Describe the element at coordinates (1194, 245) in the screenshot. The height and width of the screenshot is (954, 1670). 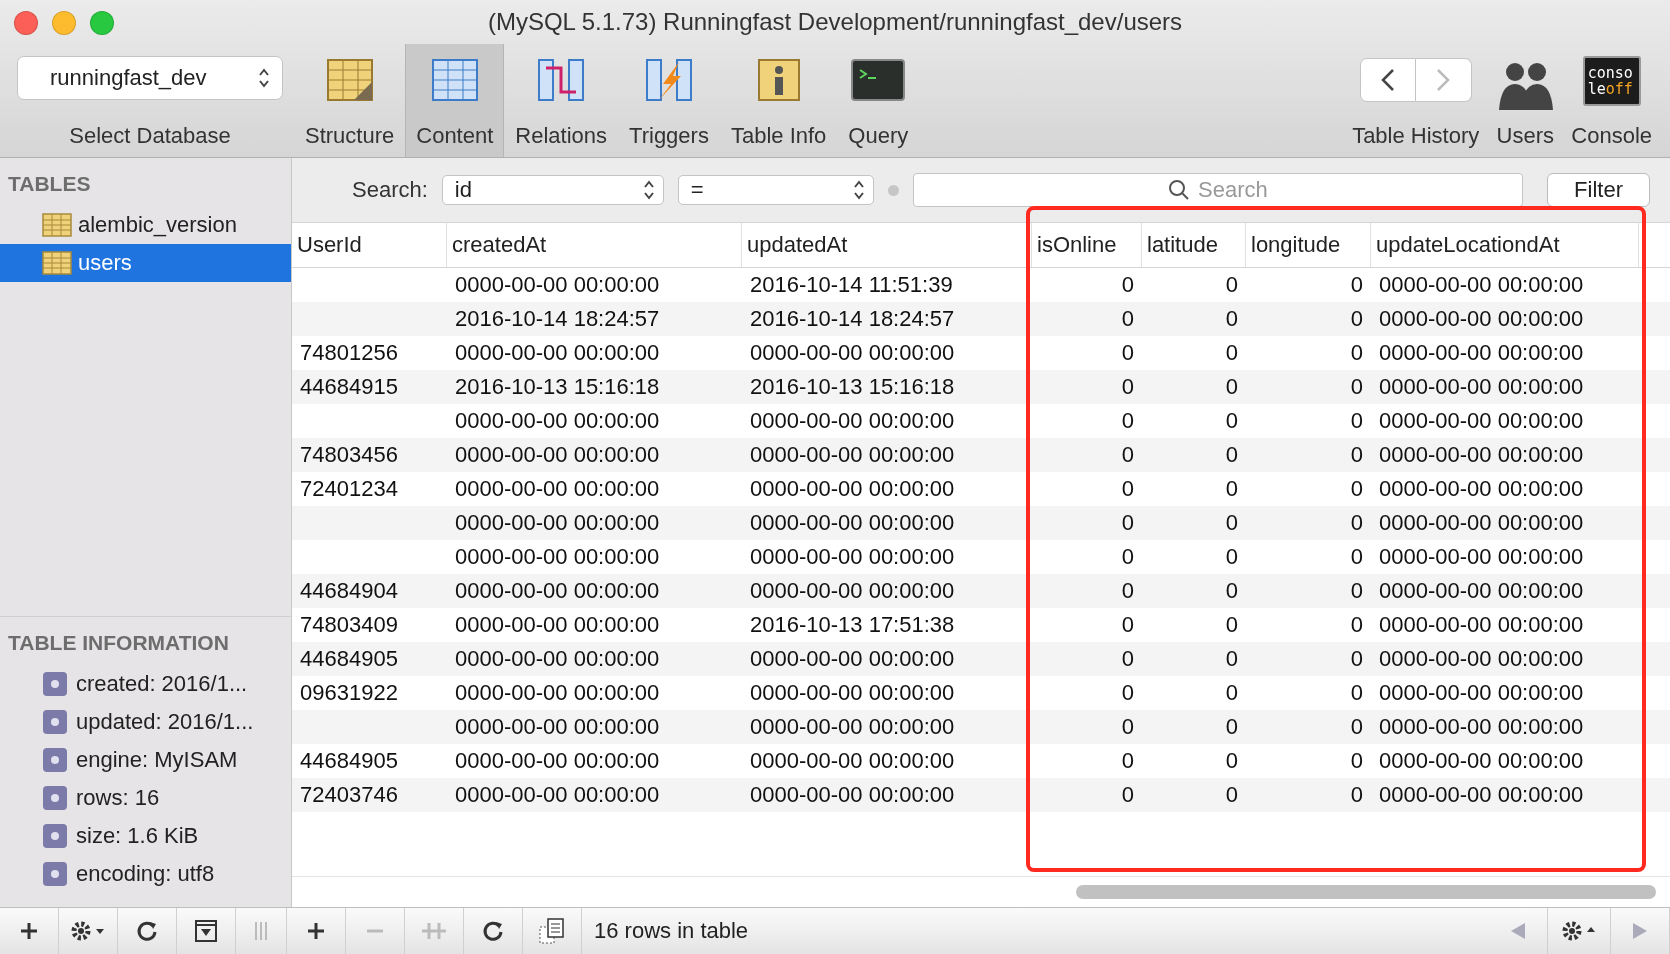
I see `column-header: latitude` at that location.